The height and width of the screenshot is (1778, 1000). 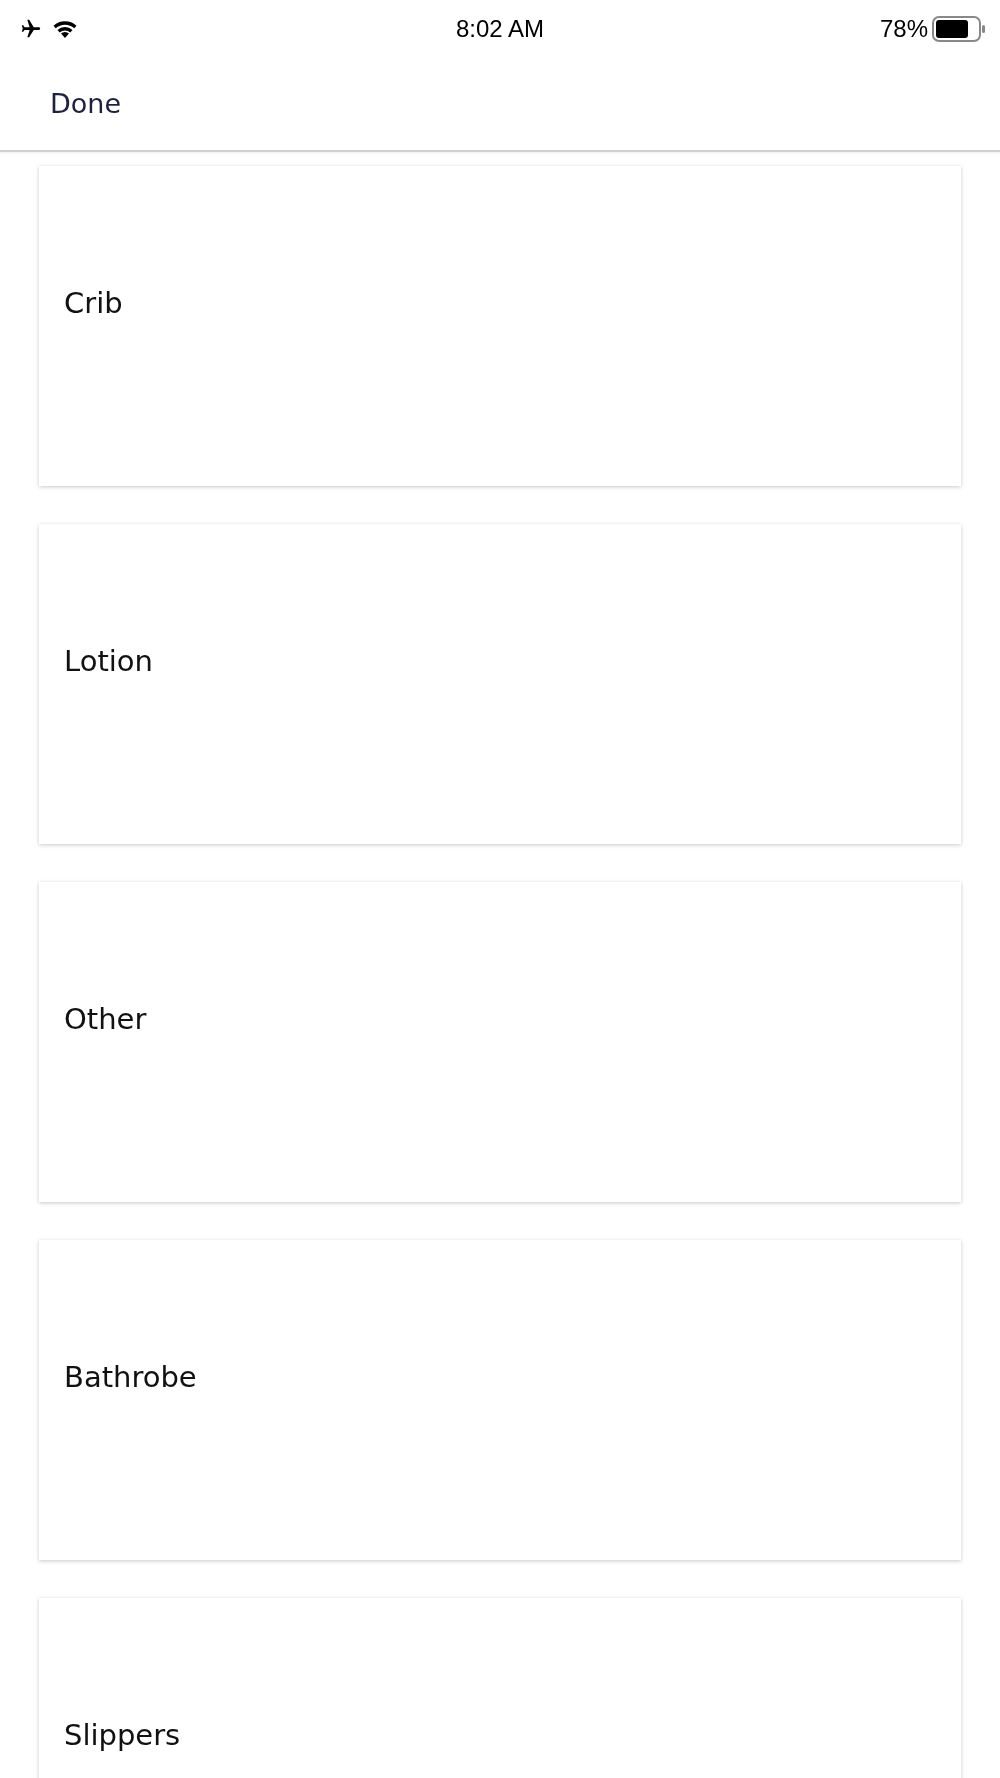 What do you see at coordinates (500, 1688) in the screenshot?
I see `item-card: Slippers` at bounding box center [500, 1688].